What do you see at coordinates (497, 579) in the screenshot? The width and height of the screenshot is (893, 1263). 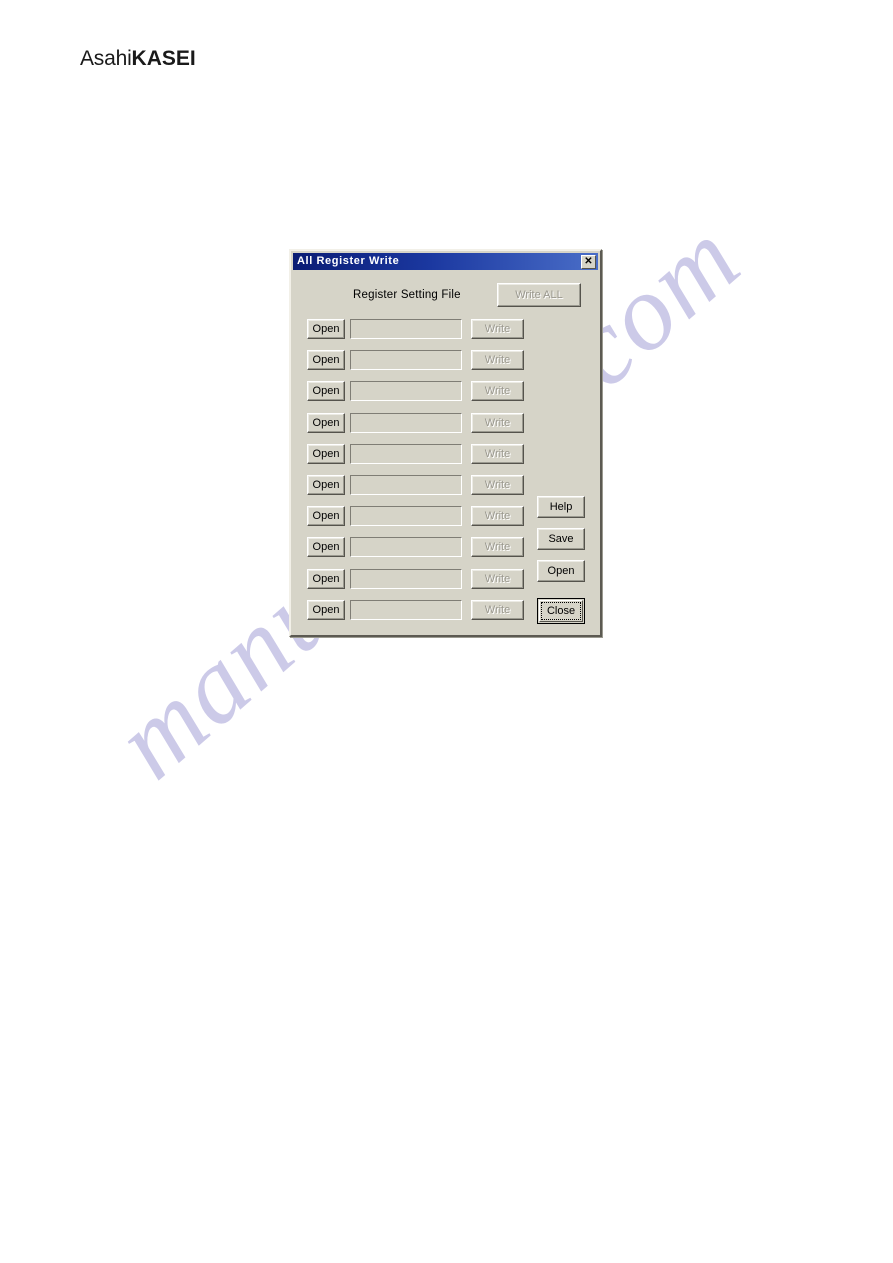 I see `row-9-write-button: Write` at bounding box center [497, 579].